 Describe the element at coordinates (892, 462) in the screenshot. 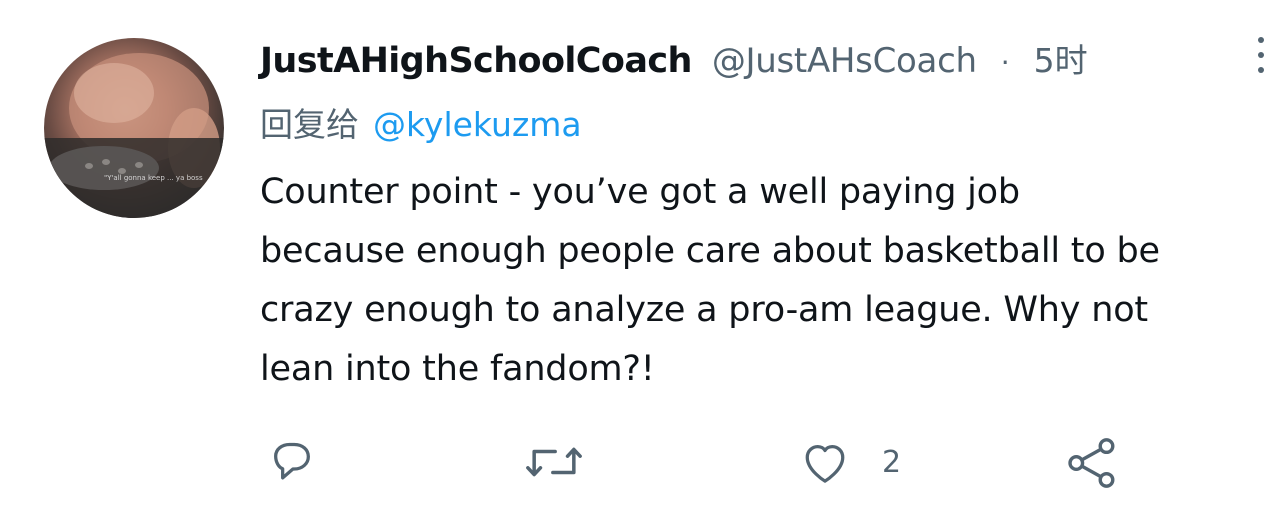

I see `like-count: 2` at that location.